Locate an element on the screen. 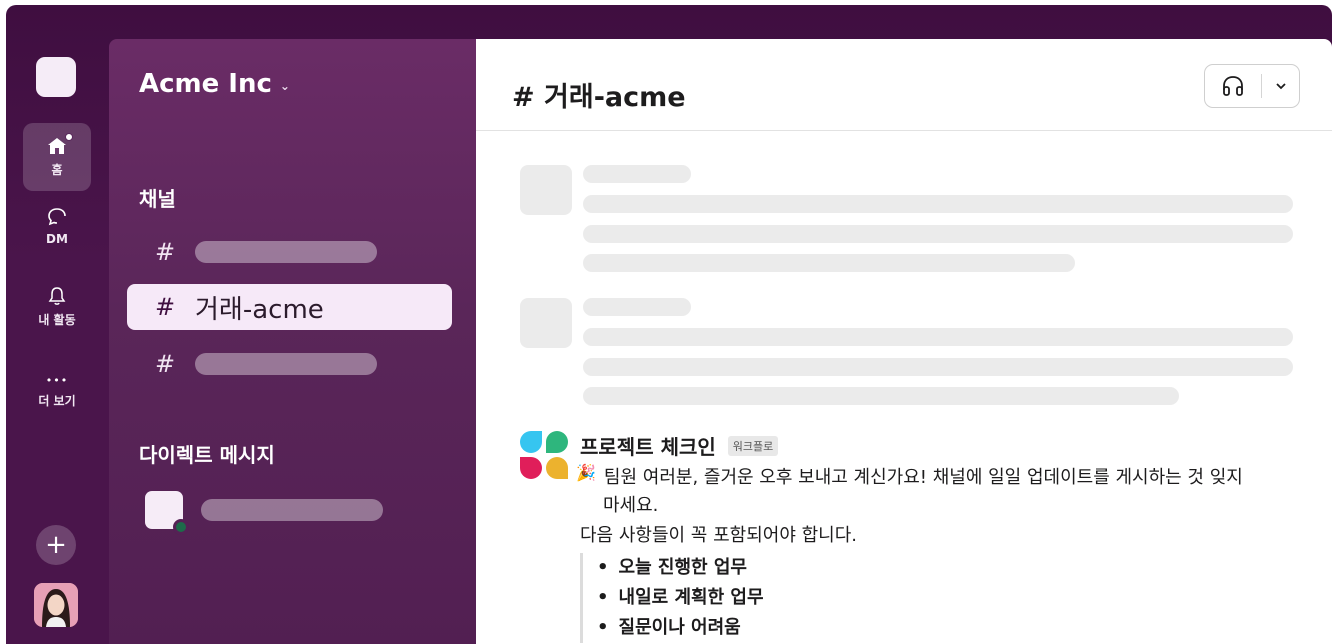 Image resolution: width=1336 pixels, height=644 pixels. add-button: + is located at coordinates (56, 545).